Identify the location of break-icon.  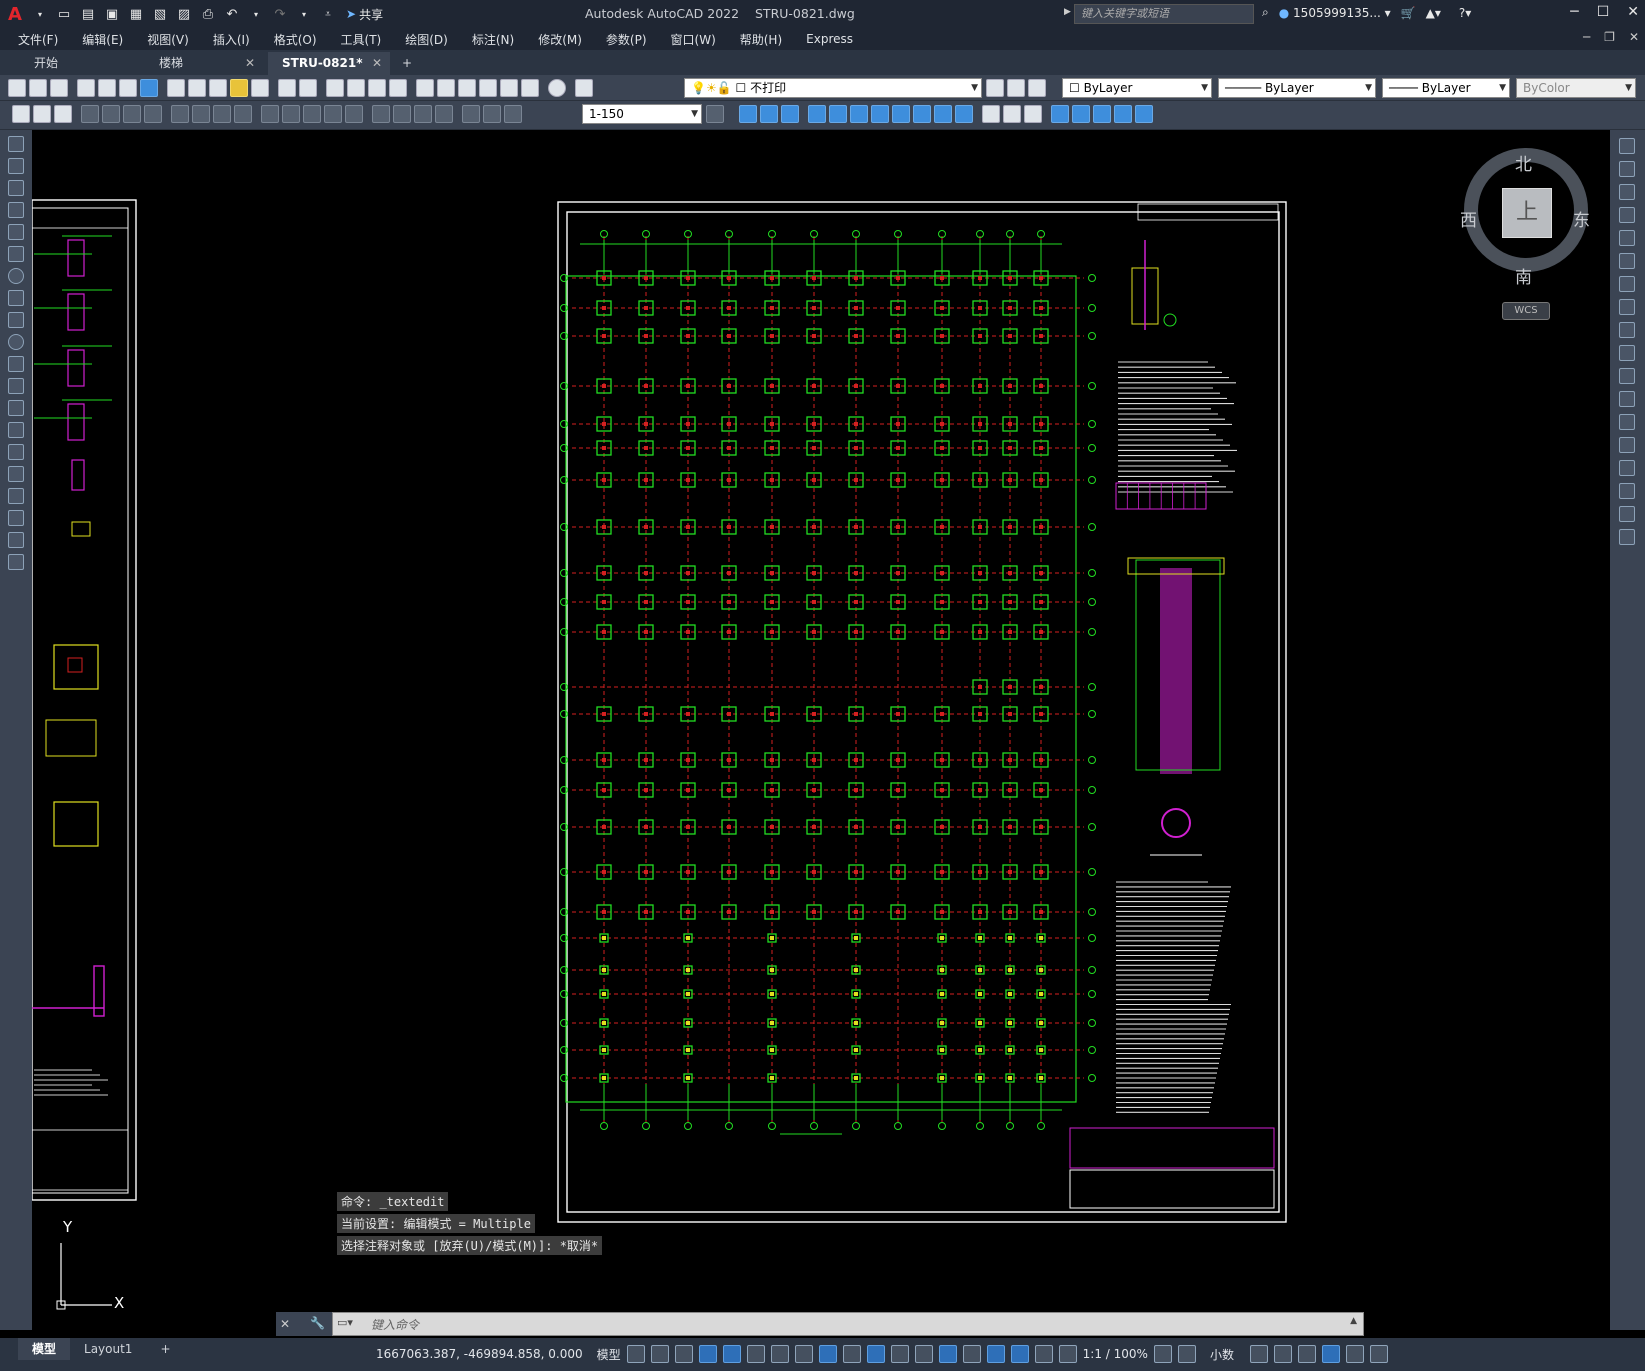
(1627, 422).